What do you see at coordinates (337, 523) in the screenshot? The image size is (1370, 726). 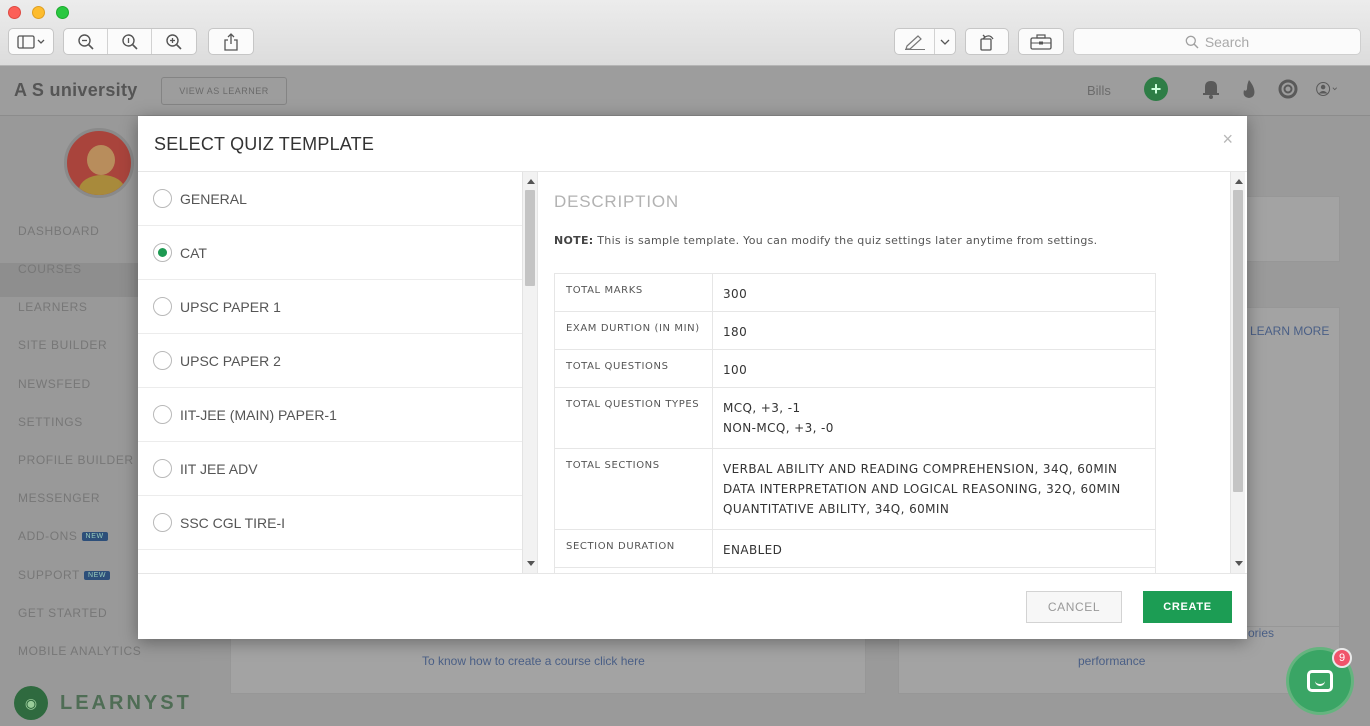 I see `template-option: SSC CGL TIRE-I` at bounding box center [337, 523].